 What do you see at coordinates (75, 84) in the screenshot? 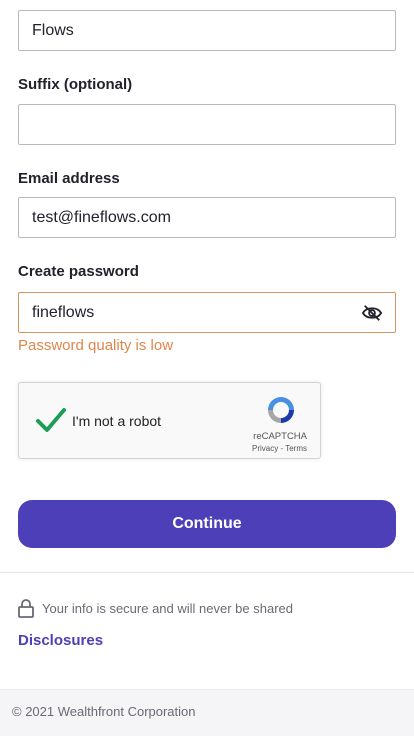
I see `suffix-label: Suffix (optional)` at bounding box center [75, 84].